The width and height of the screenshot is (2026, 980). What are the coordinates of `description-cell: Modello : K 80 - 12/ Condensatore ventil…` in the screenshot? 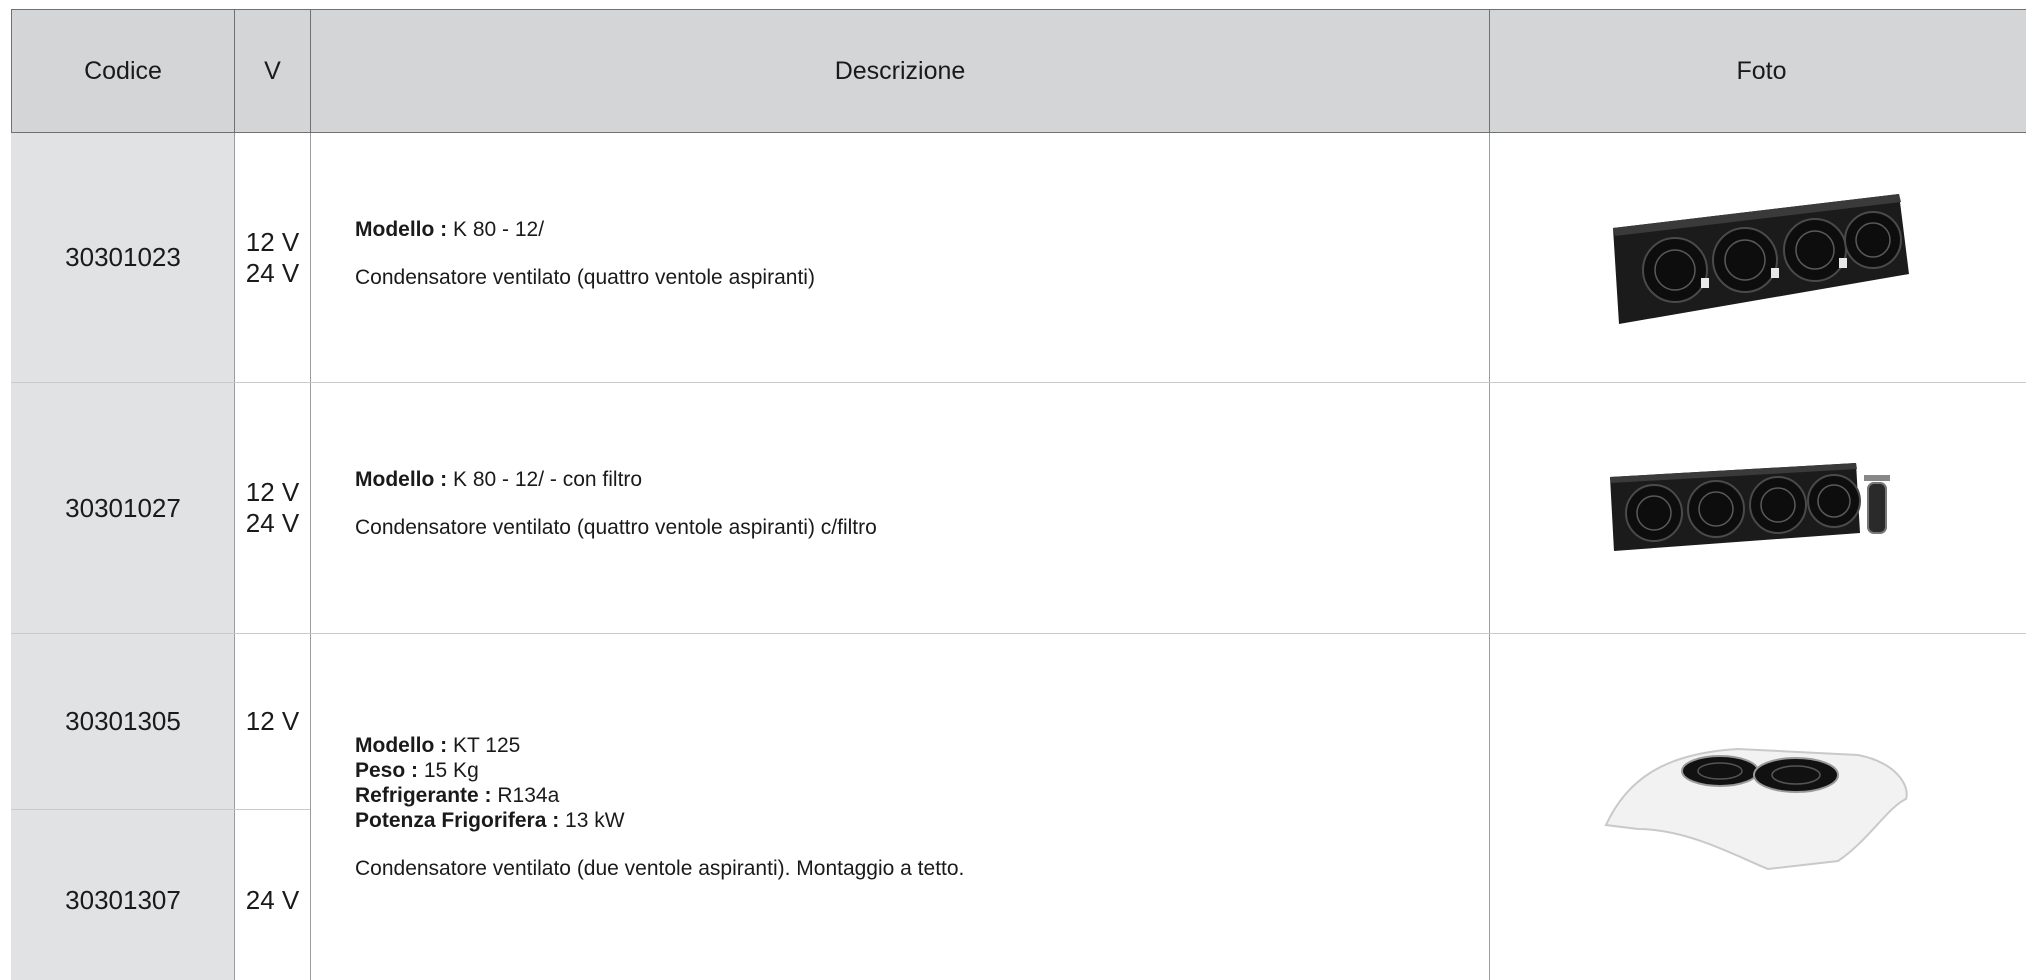 It's located at (905, 254).